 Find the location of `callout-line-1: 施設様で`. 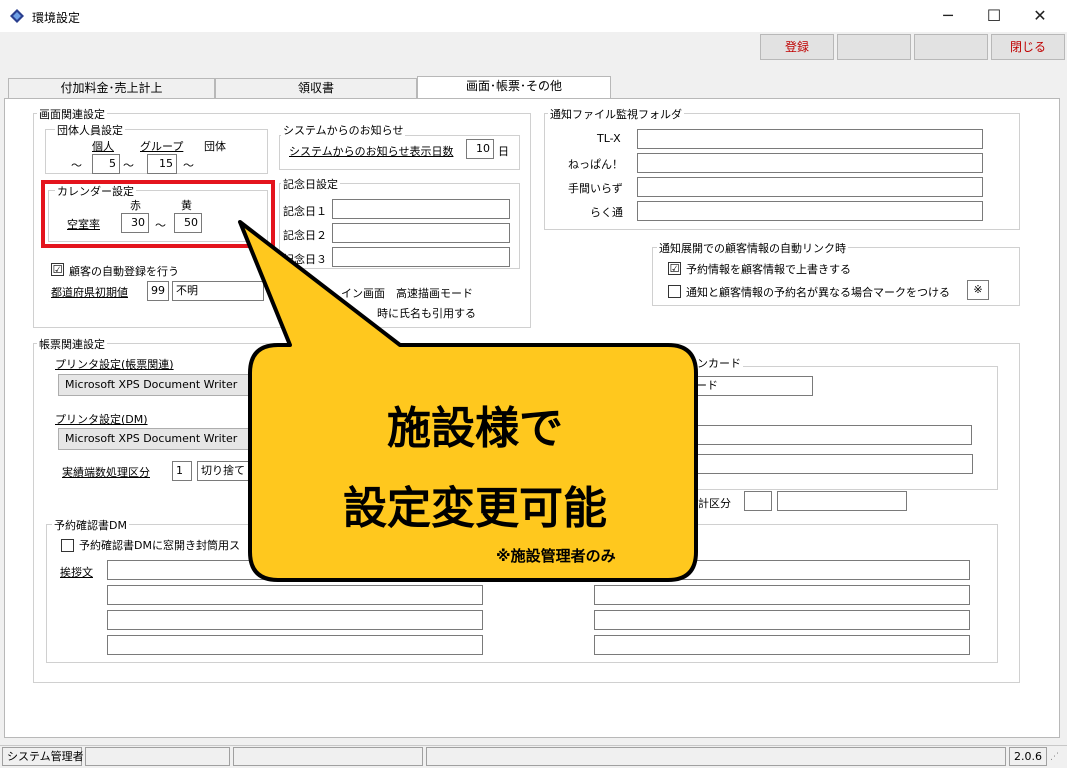

callout-line-1: 施設様で is located at coordinates (475, 428).